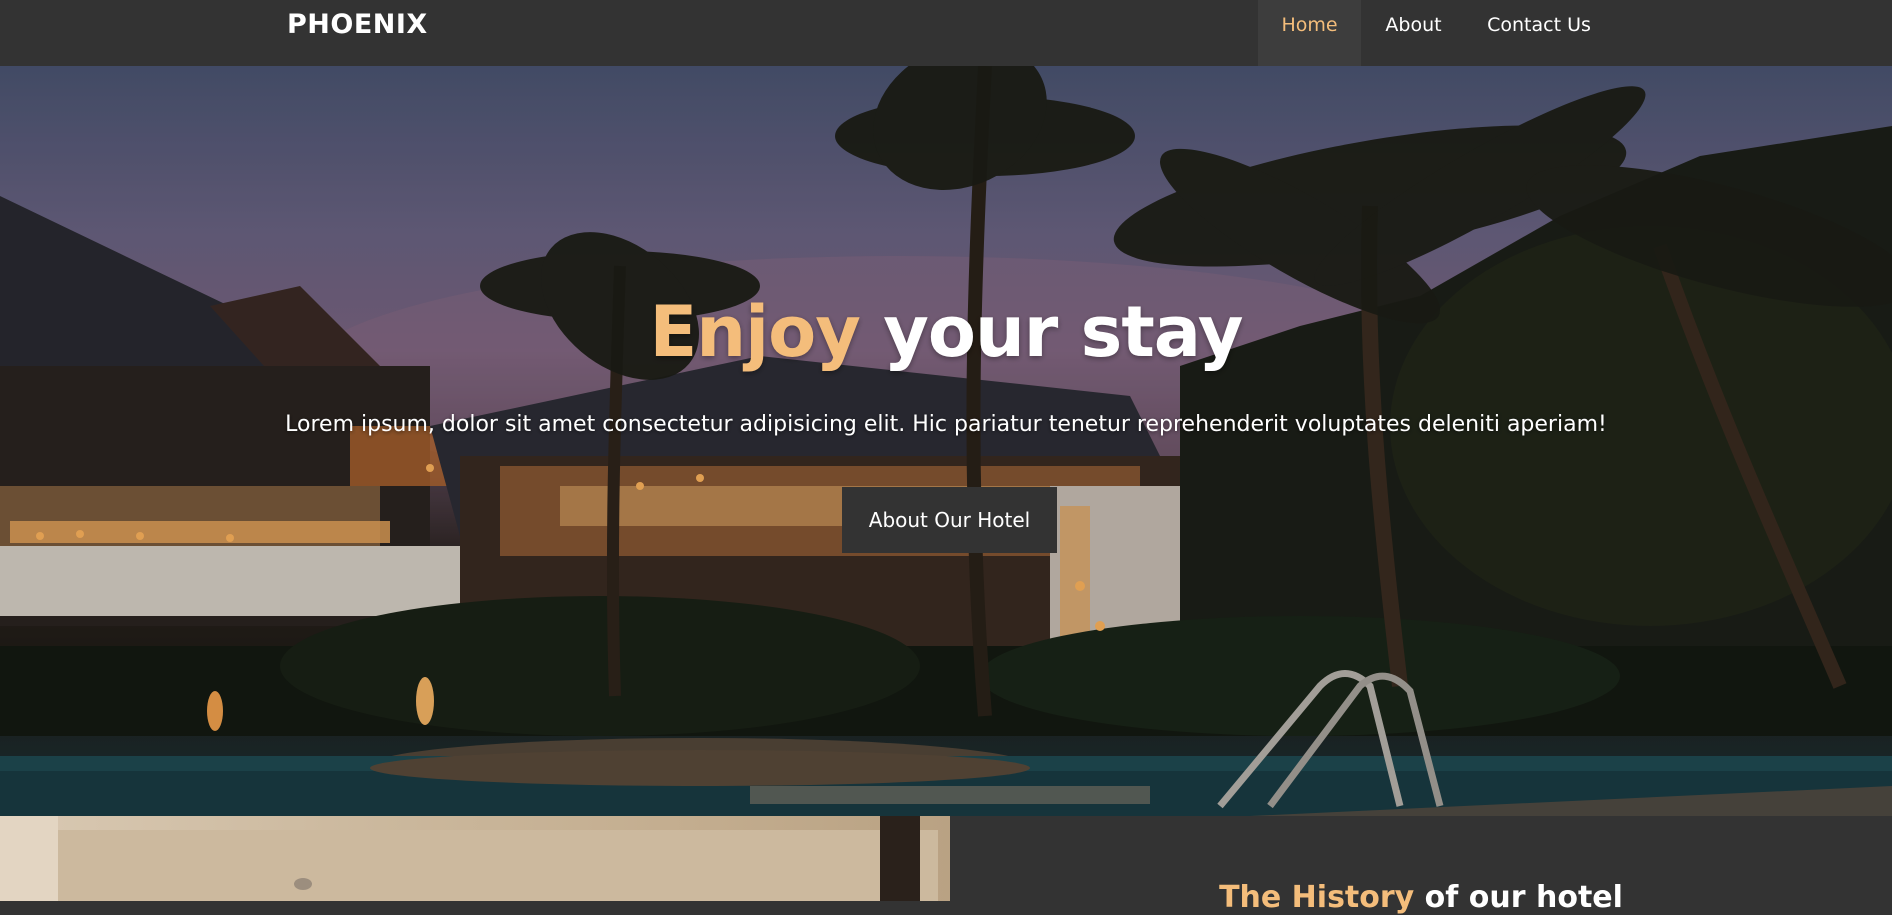 The height and width of the screenshot is (915, 1892). Describe the element at coordinates (1413, 33) in the screenshot. I see `nav-item-about: About` at that location.